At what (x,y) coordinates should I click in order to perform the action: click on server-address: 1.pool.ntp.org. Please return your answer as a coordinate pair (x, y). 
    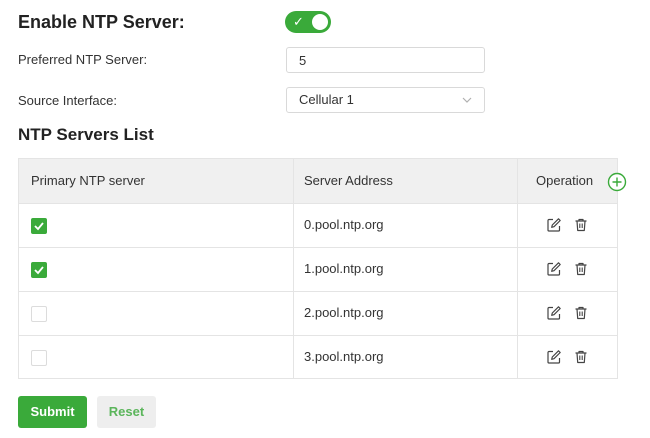
    Looking at the image, I should click on (344, 268).